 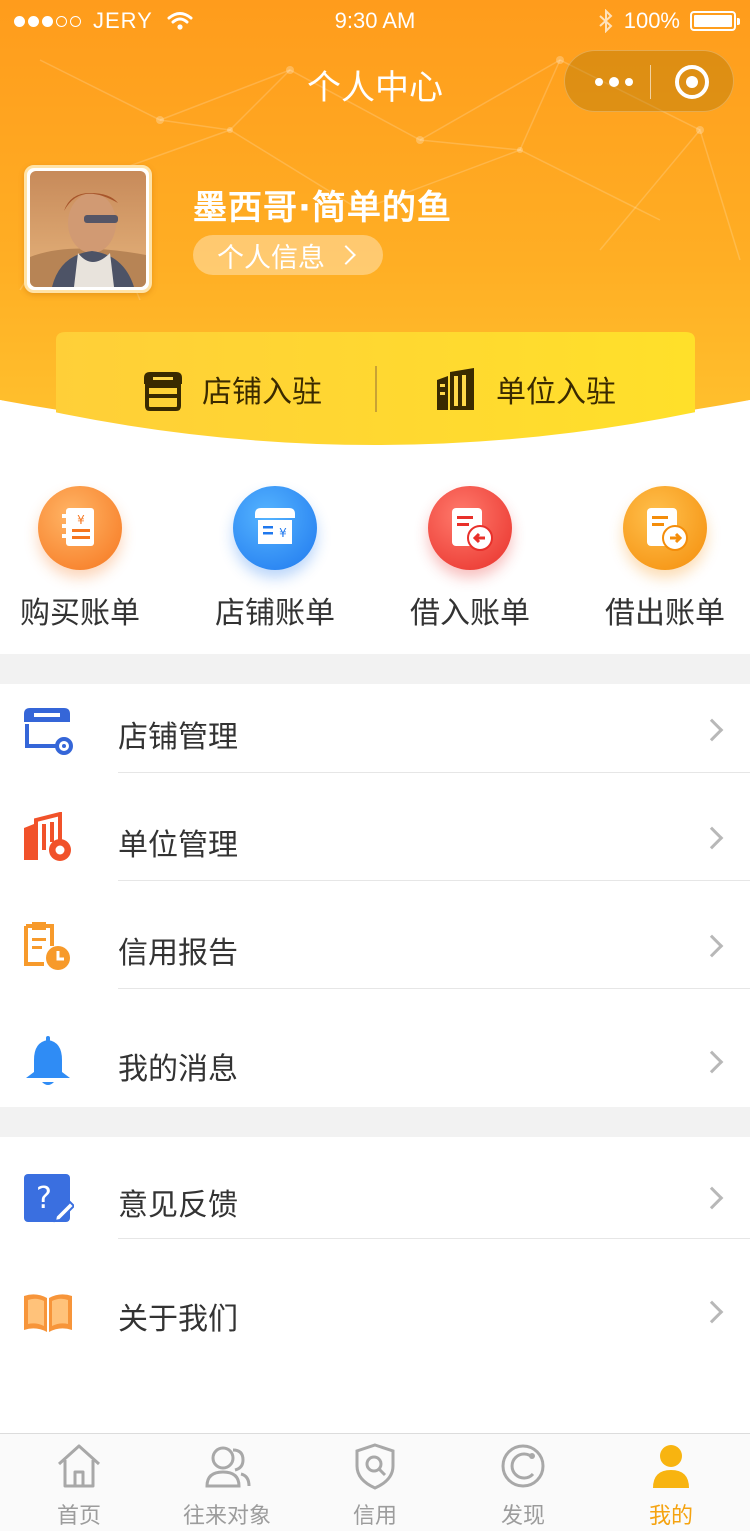 What do you see at coordinates (375, 944) in the screenshot?
I see `menu-item-credit-report: 信用报告` at bounding box center [375, 944].